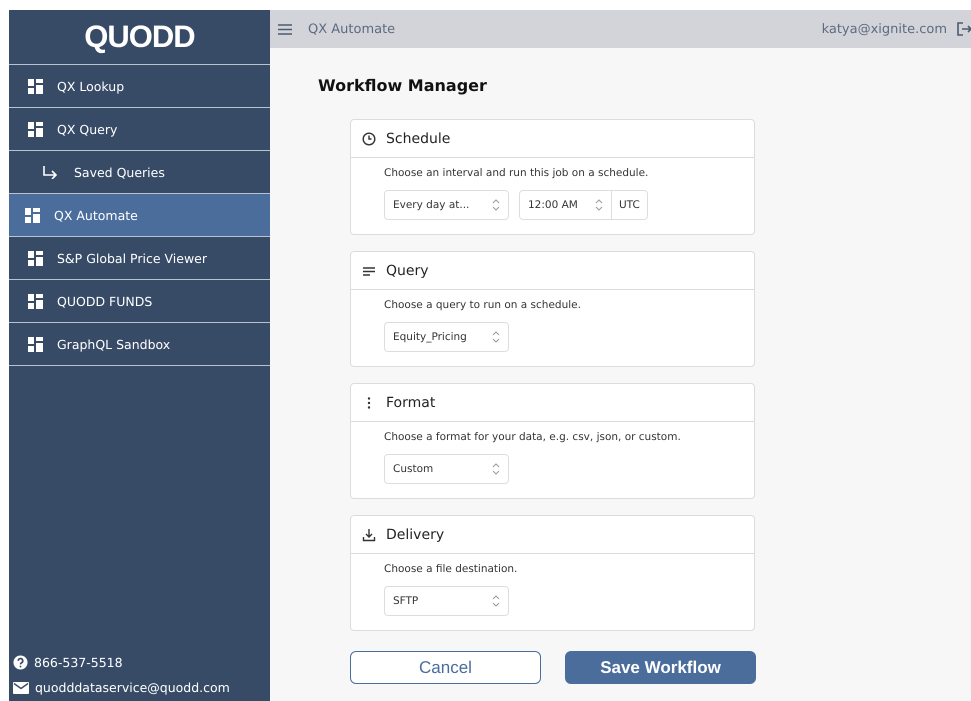 This screenshot has height=701, width=971. I want to click on sidebar-item-label: GraphQL Sandbox, so click(113, 344).